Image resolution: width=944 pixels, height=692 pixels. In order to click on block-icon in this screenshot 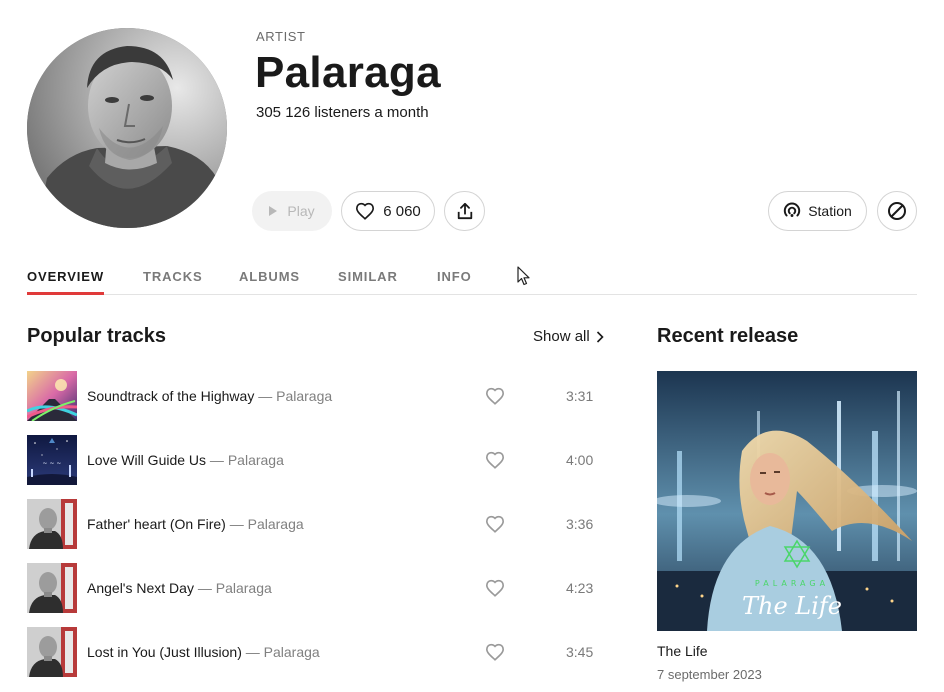, I will do `click(897, 211)`.